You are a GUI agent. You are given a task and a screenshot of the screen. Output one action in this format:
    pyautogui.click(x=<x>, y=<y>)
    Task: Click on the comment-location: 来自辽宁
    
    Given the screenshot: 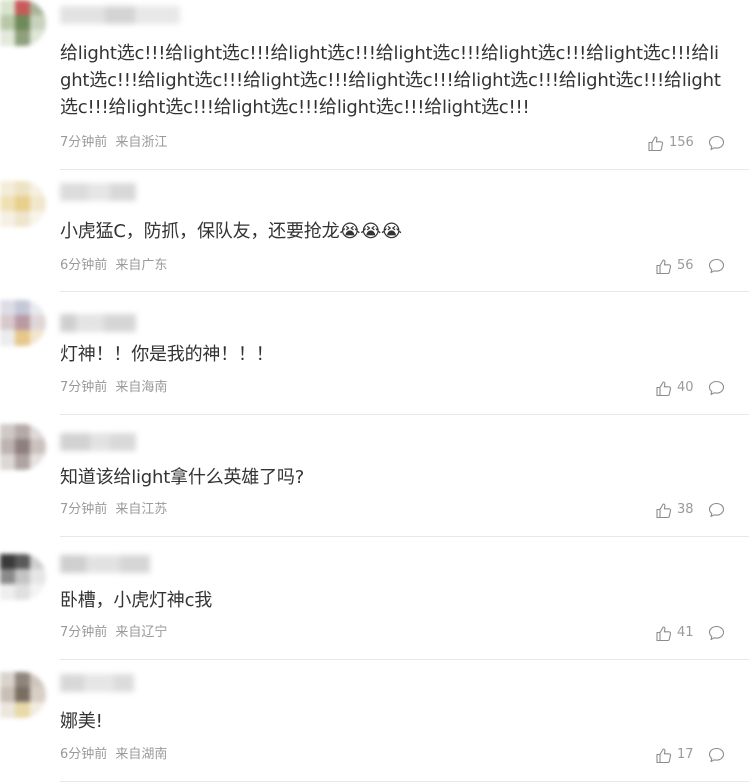 What is the action you would take?
    pyautogui.click(x=141, y=632)
    